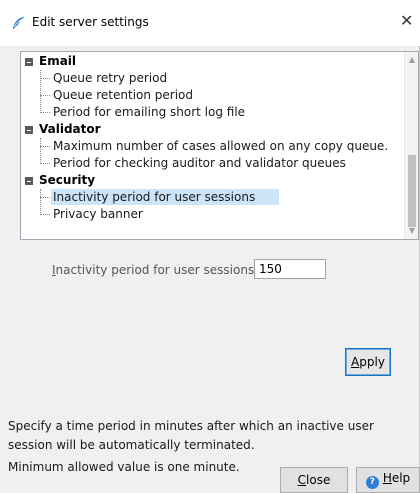  I want to click on help-label: elp, so click(401, 478).